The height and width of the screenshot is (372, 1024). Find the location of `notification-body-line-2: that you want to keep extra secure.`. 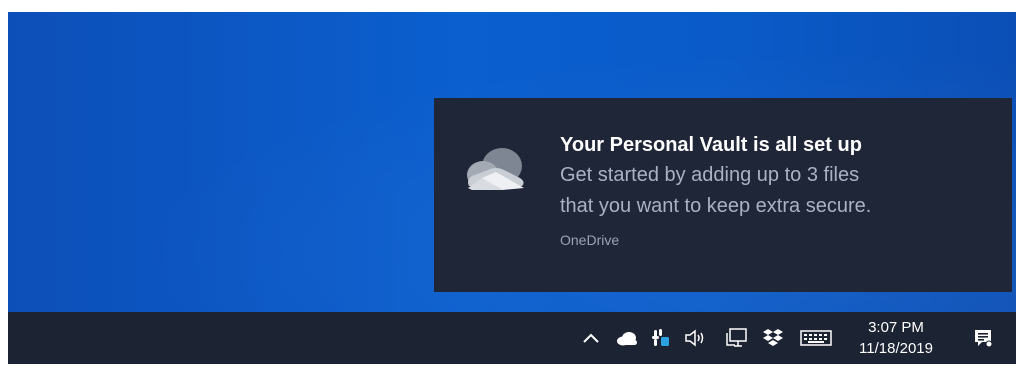

notification-body-line-2: that you want to keep extra secure. is located at coordinates (716, 206).